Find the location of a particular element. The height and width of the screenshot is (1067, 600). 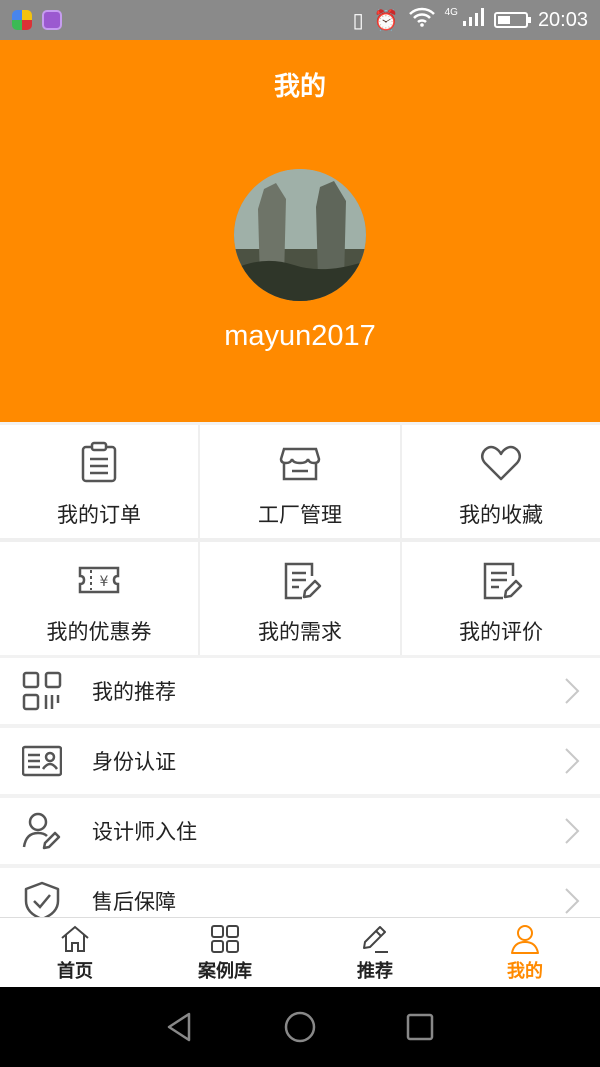

shield-check-icon is located at coordinates (42, 901).